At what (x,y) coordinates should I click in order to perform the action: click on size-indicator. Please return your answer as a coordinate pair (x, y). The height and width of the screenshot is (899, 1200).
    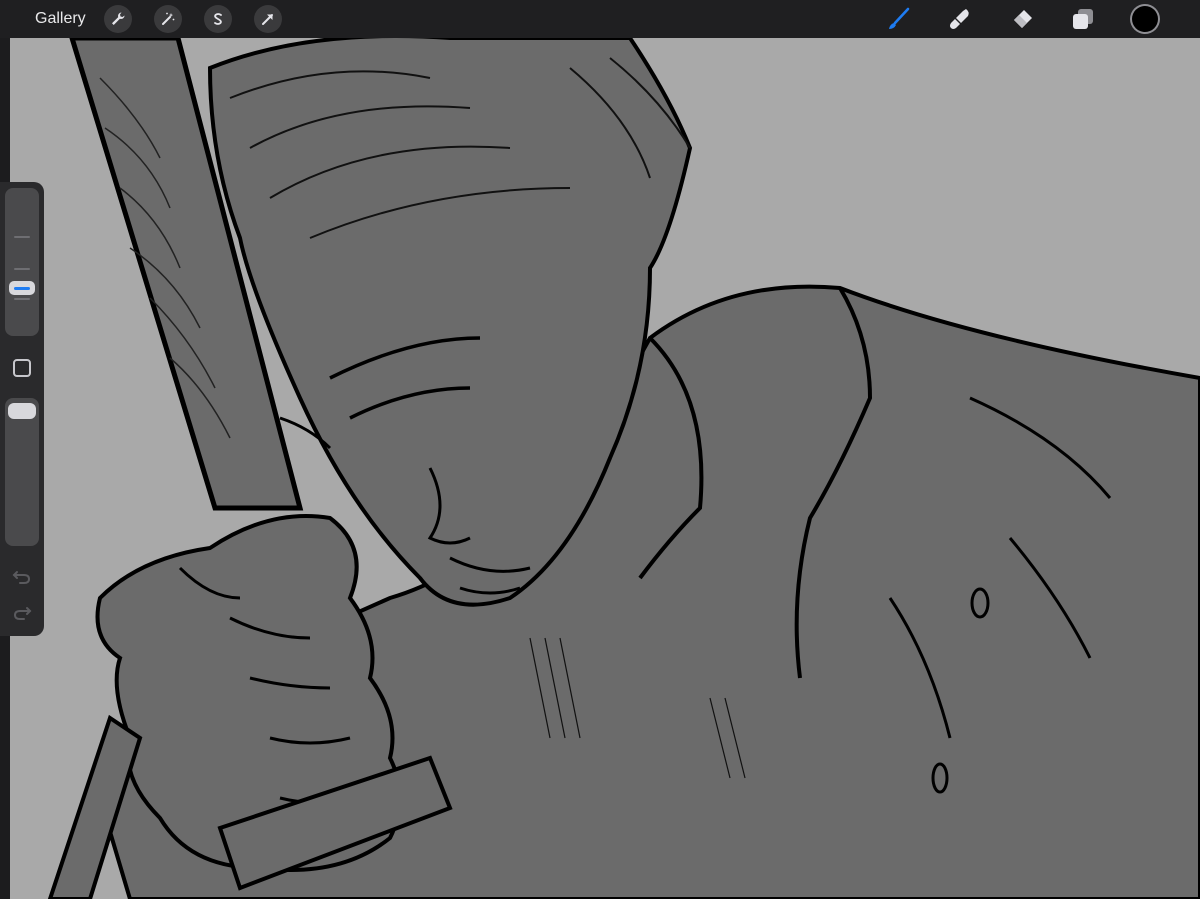
    Looking at the image, I should click on (22, 288).